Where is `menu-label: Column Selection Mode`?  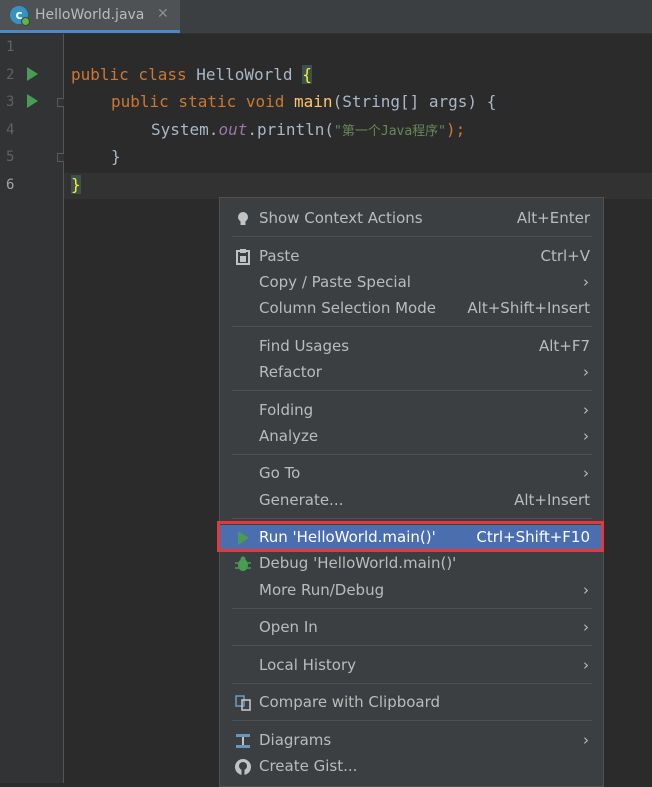 menu-label: Column Selection Mode is located at coordinates (347, 308).